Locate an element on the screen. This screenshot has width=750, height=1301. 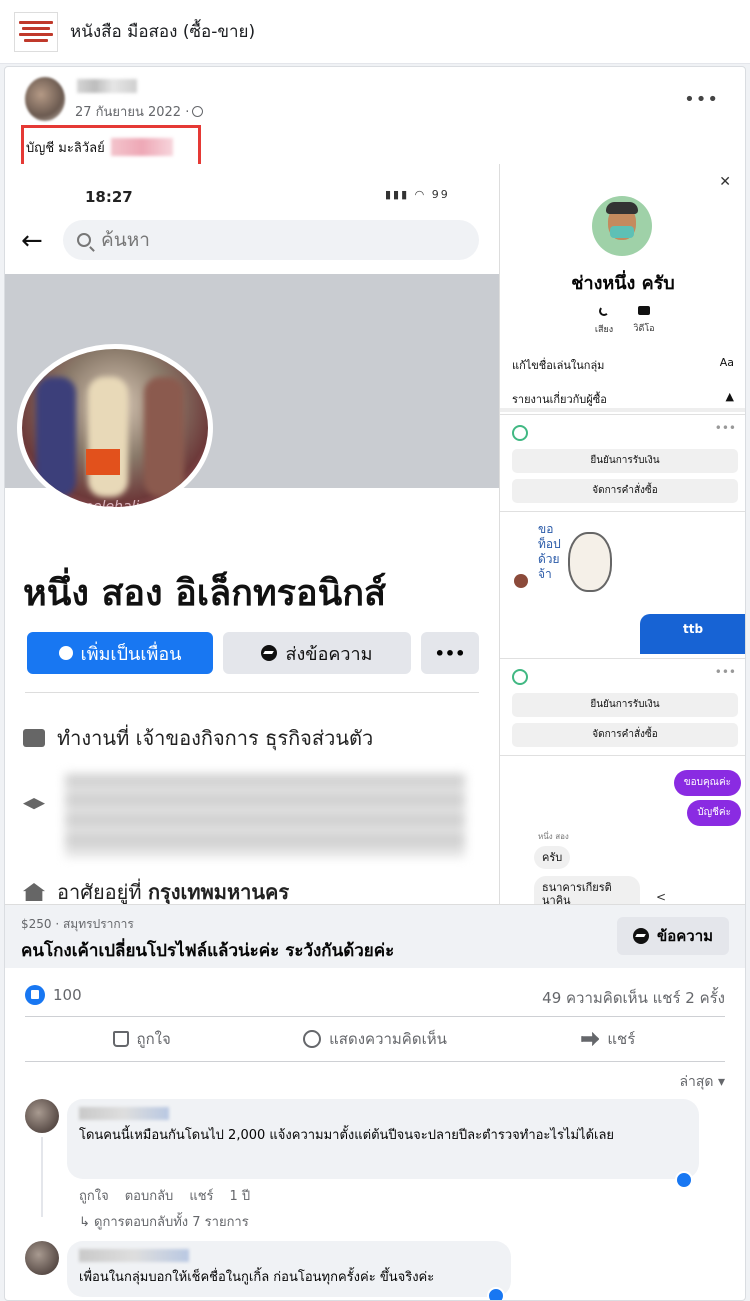
close-icon: ✕ is located at coordinates (725, 182).